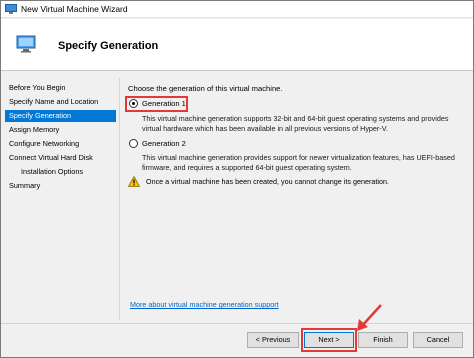 This screenshot has height=358, width=474. Describe the element at coordinates (26, 44) in the screenshot. I see `virtual-machine-icon` at that location.